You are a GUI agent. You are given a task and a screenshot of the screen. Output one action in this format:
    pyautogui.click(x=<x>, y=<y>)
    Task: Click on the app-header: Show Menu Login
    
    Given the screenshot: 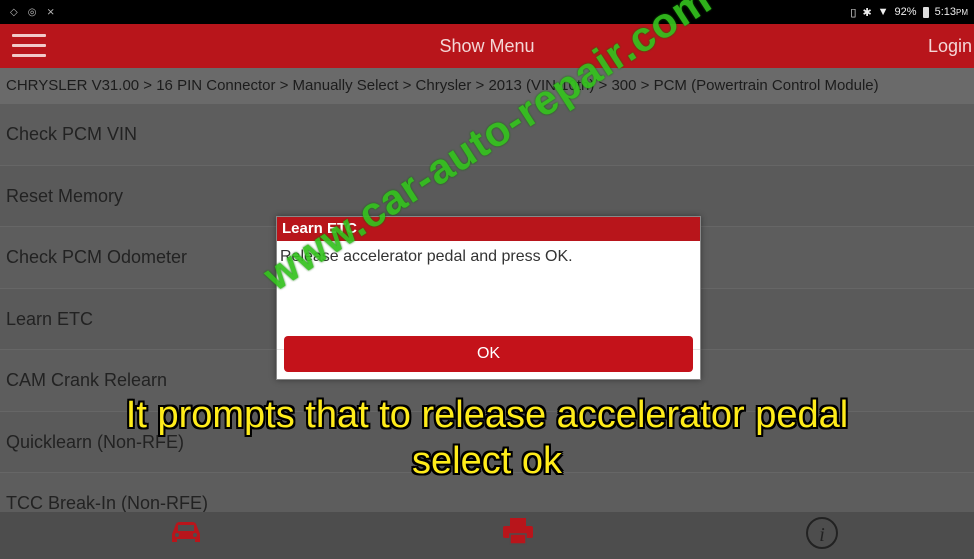 What is the action you would take?
    pyautogui.click(x=487, y=46)
    